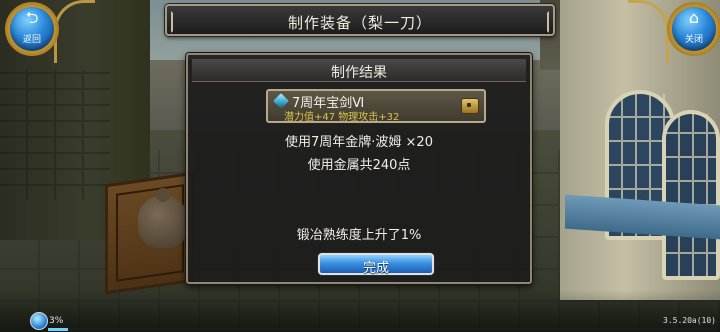 The width and height of the screenshot is (720, 332). I want to click on complete-button-label: 完成, so click(375, 268).